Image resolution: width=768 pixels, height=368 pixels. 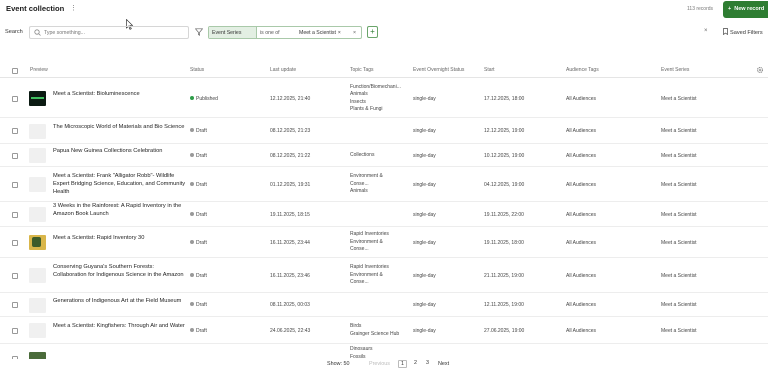 What do you see at coordinates (73, 8) in the screenshot?
I see `kebab-icon: ⋮` at bounding box center [73, 8].